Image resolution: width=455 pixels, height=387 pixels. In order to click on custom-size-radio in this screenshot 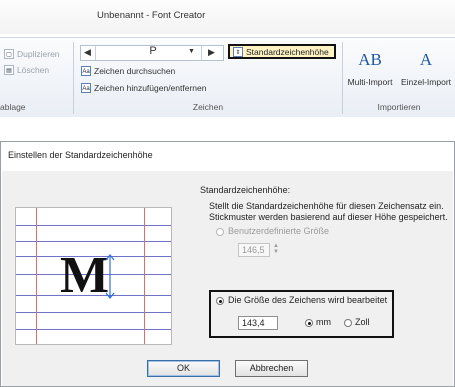, I will do `click(220, 232)`.